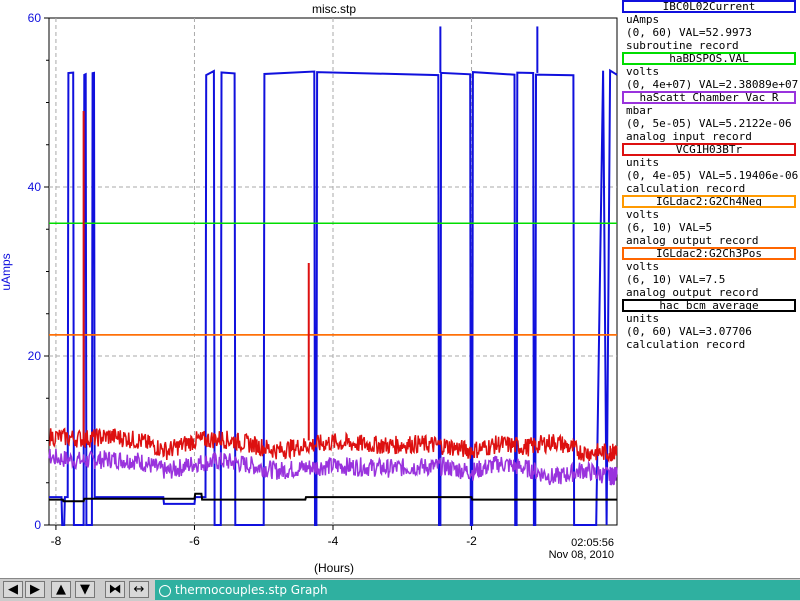 The width and height of the screenshot is (800, 601). Describe the element at coordinates (709, 201) in the screenshot. I see `legend-series-name: IGLdac2:G2Ch4Neg` at that location.